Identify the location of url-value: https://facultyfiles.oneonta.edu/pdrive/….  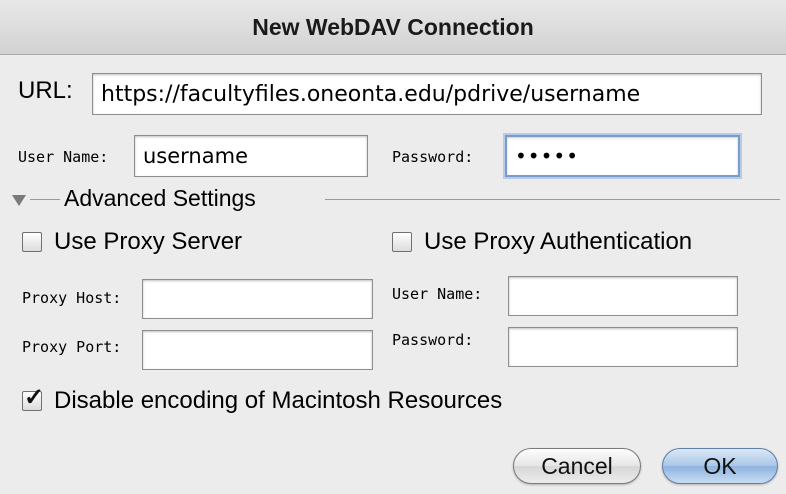
(371, 94).